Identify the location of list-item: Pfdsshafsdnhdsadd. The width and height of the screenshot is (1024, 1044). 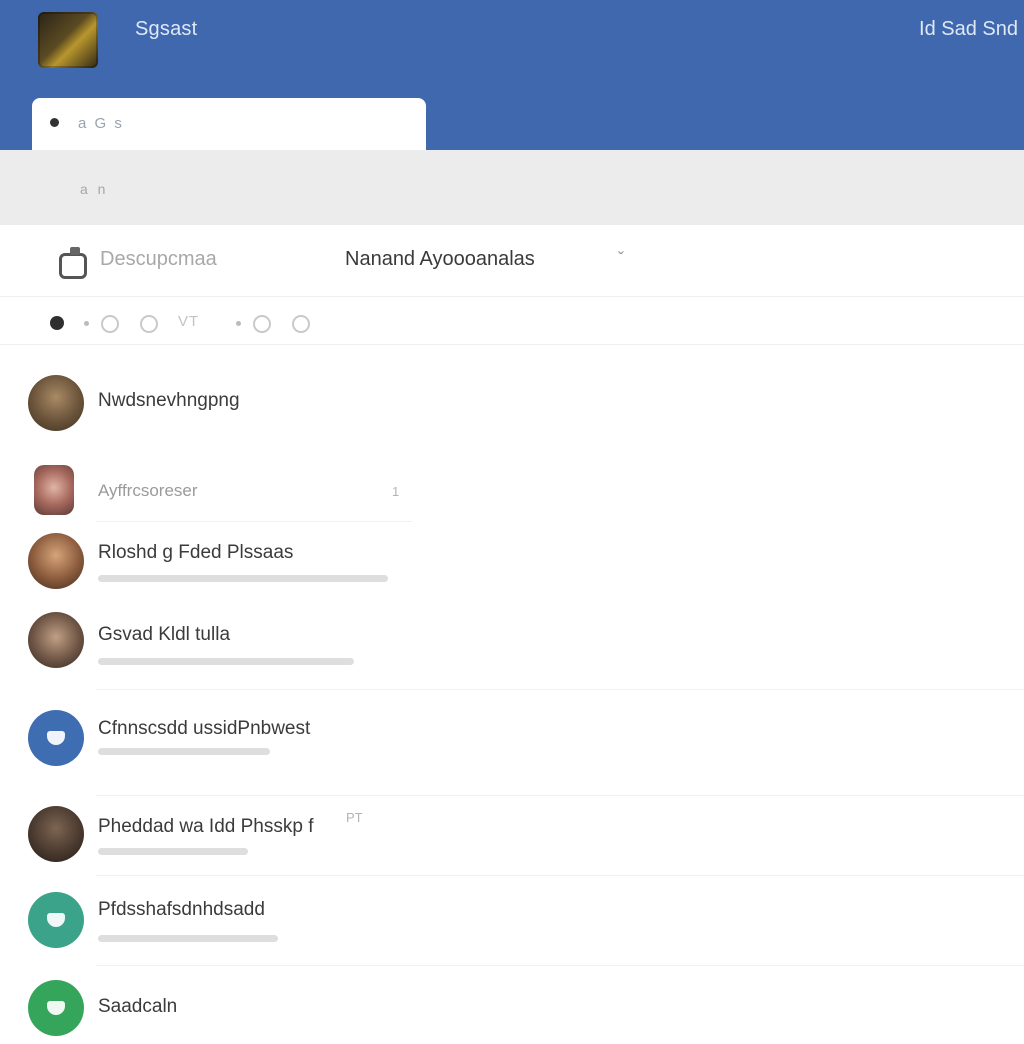
(512, 921).